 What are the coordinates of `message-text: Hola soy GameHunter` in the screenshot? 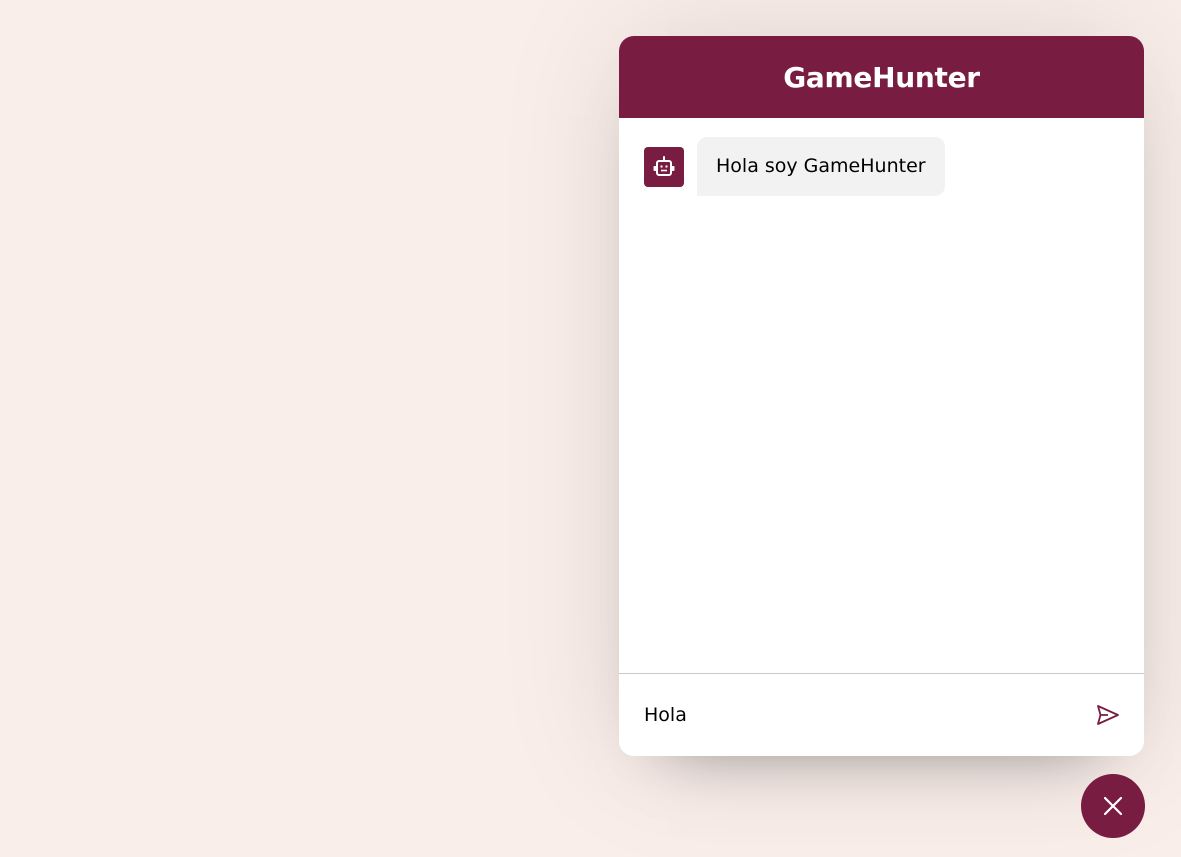 It's located at (821, 166).